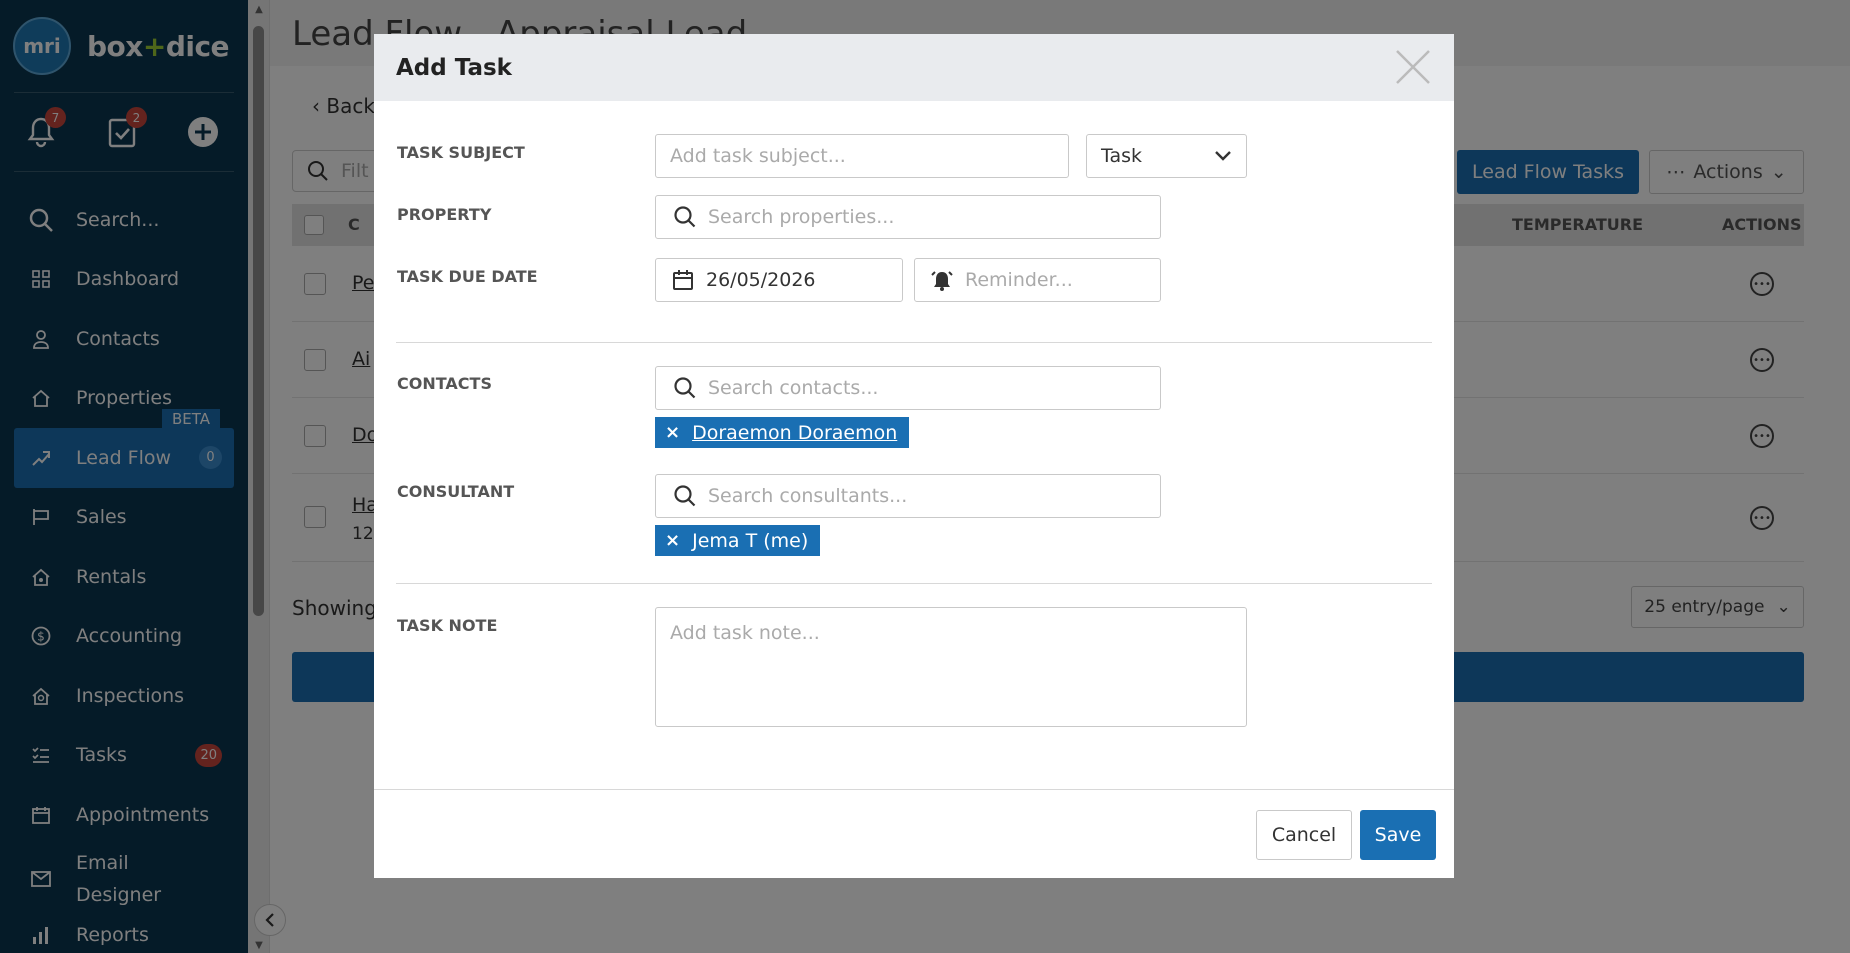 The width and height of the screenshot is (1850, 953). I want to click on property-label: PROPERTY, so click(444, 214).